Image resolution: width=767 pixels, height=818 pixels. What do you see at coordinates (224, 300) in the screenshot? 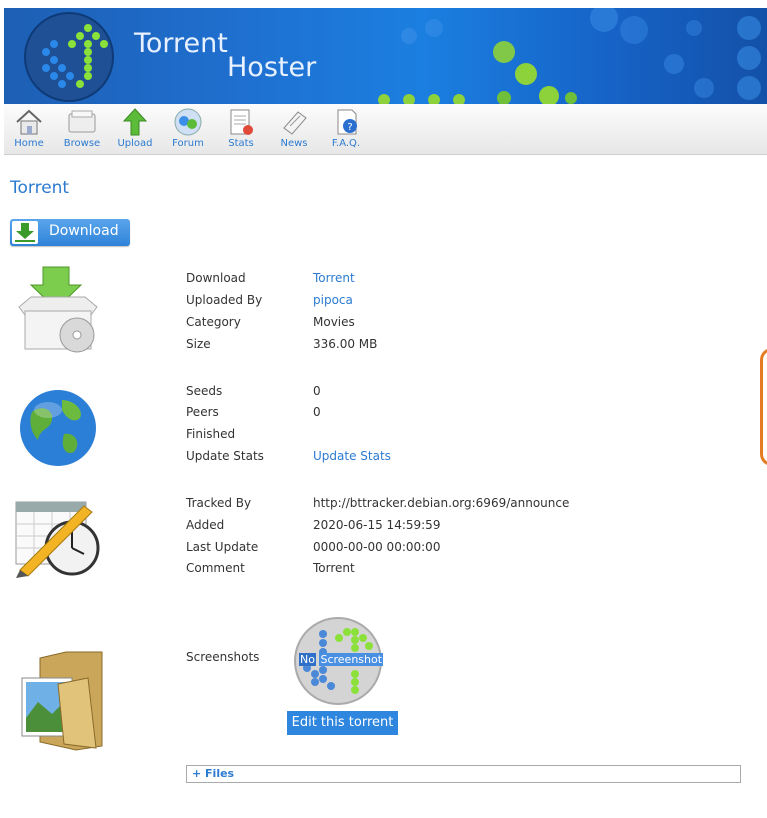
I see `uploaded-by-label: Uploaded By` at bounding box center [224, 300].